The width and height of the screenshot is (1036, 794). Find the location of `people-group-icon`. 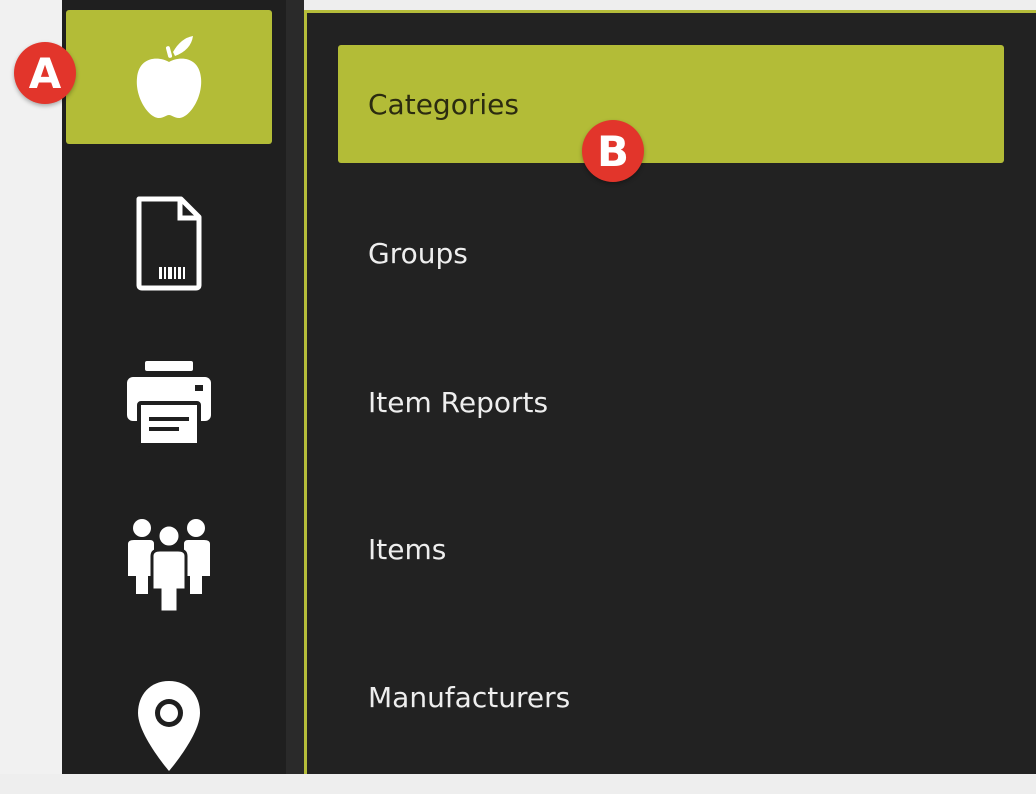

people-group-icon is located at coordinates (169, 564).